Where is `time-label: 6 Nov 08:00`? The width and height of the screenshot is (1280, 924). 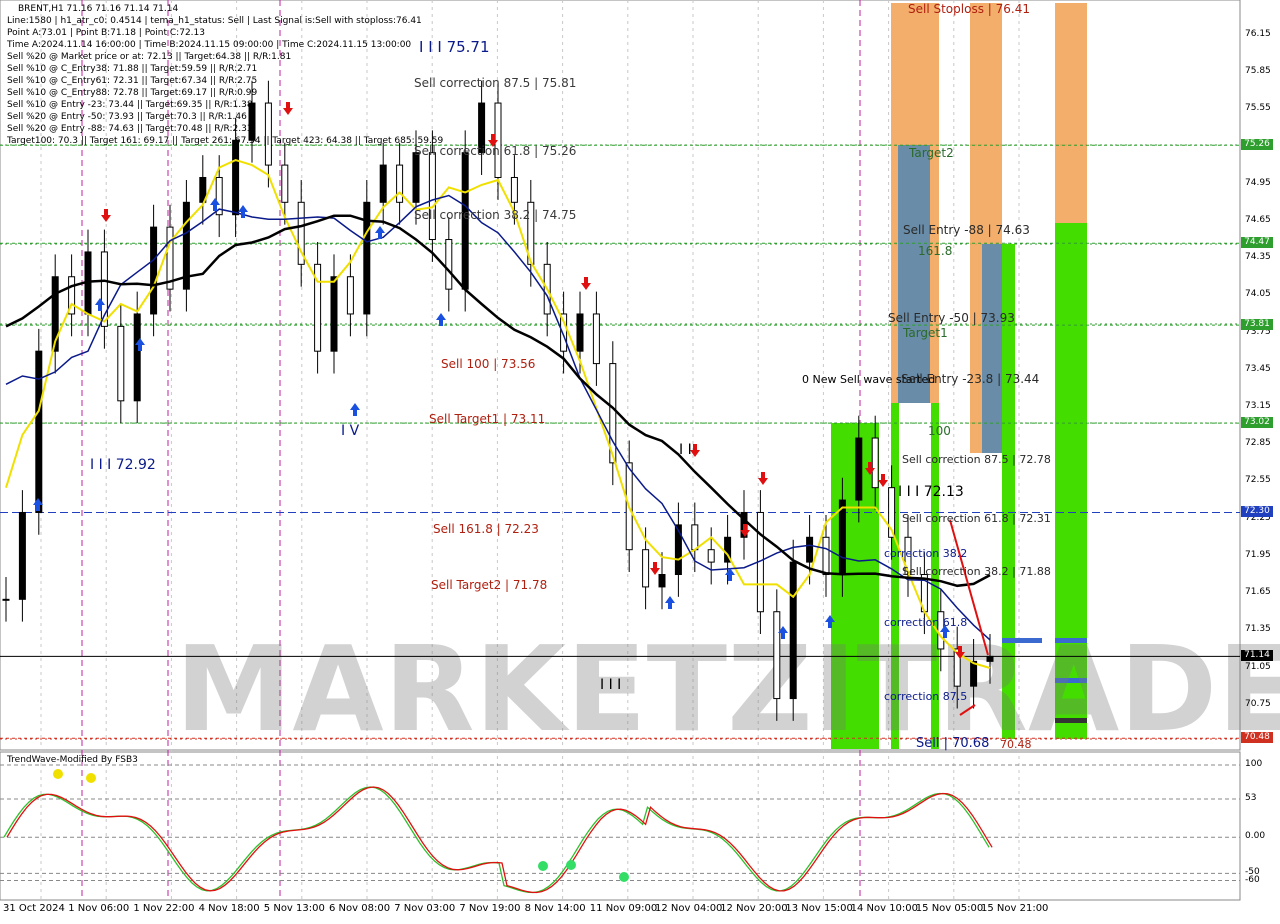
time-label: 6 Nov 08:00 is located at coordinates (360, 908).